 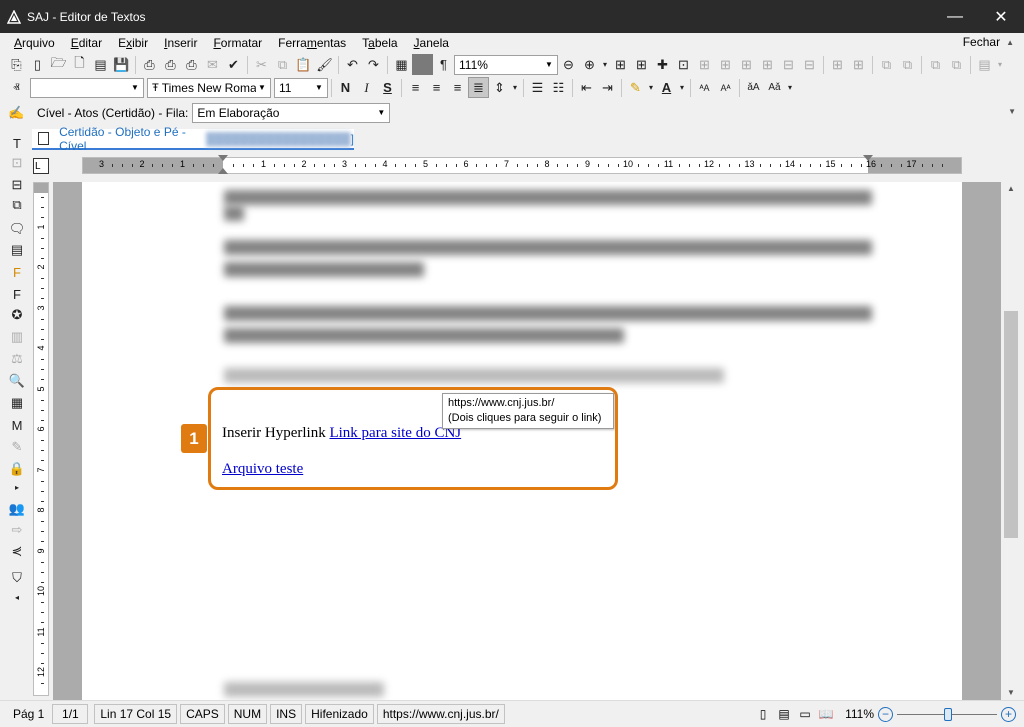 What do you see at coordinates (586, 87) in the screenshot?
I see `decrease-indent-icon: ⇤` at bounding box center [586, 87].